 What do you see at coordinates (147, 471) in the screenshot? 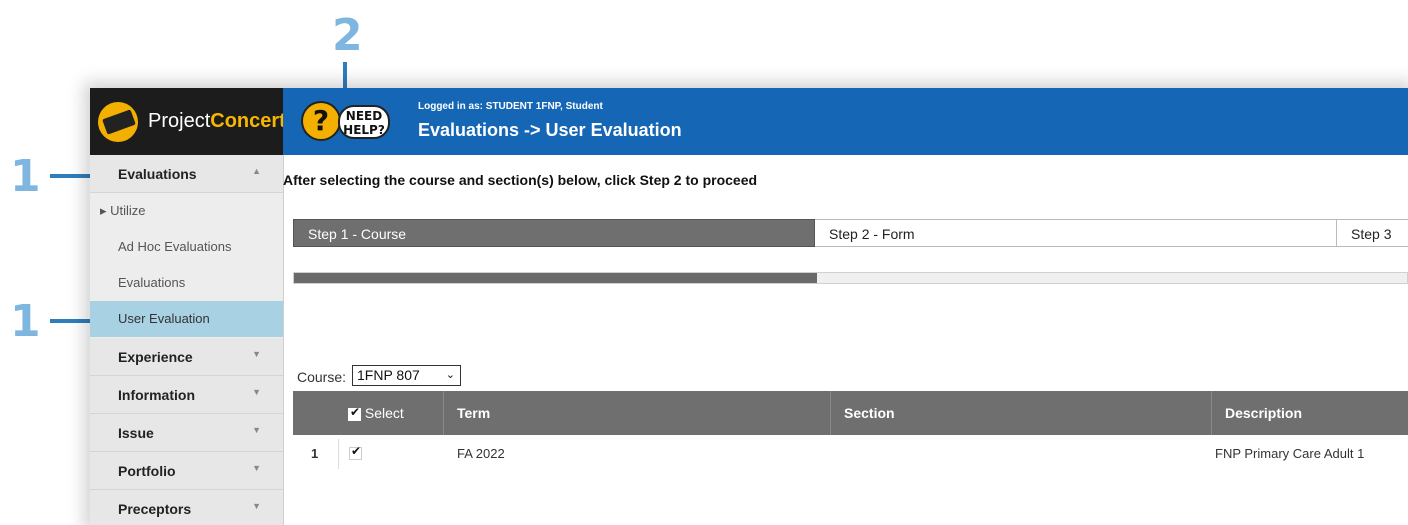
I see `sidebar-section-label: Portfolio` at bounding box center [147, 471].